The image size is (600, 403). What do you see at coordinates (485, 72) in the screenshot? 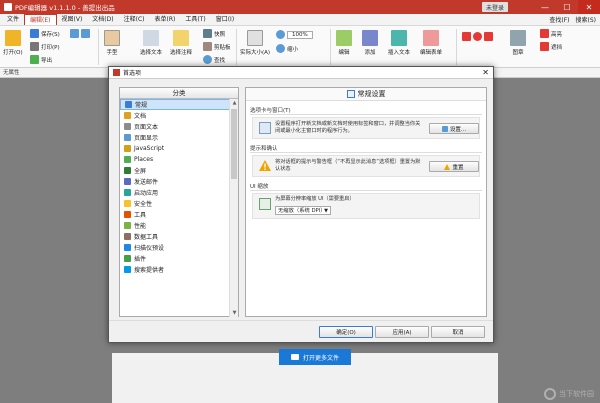
I see `dialog-close-button: ✕` at bounding box center [485, 72].